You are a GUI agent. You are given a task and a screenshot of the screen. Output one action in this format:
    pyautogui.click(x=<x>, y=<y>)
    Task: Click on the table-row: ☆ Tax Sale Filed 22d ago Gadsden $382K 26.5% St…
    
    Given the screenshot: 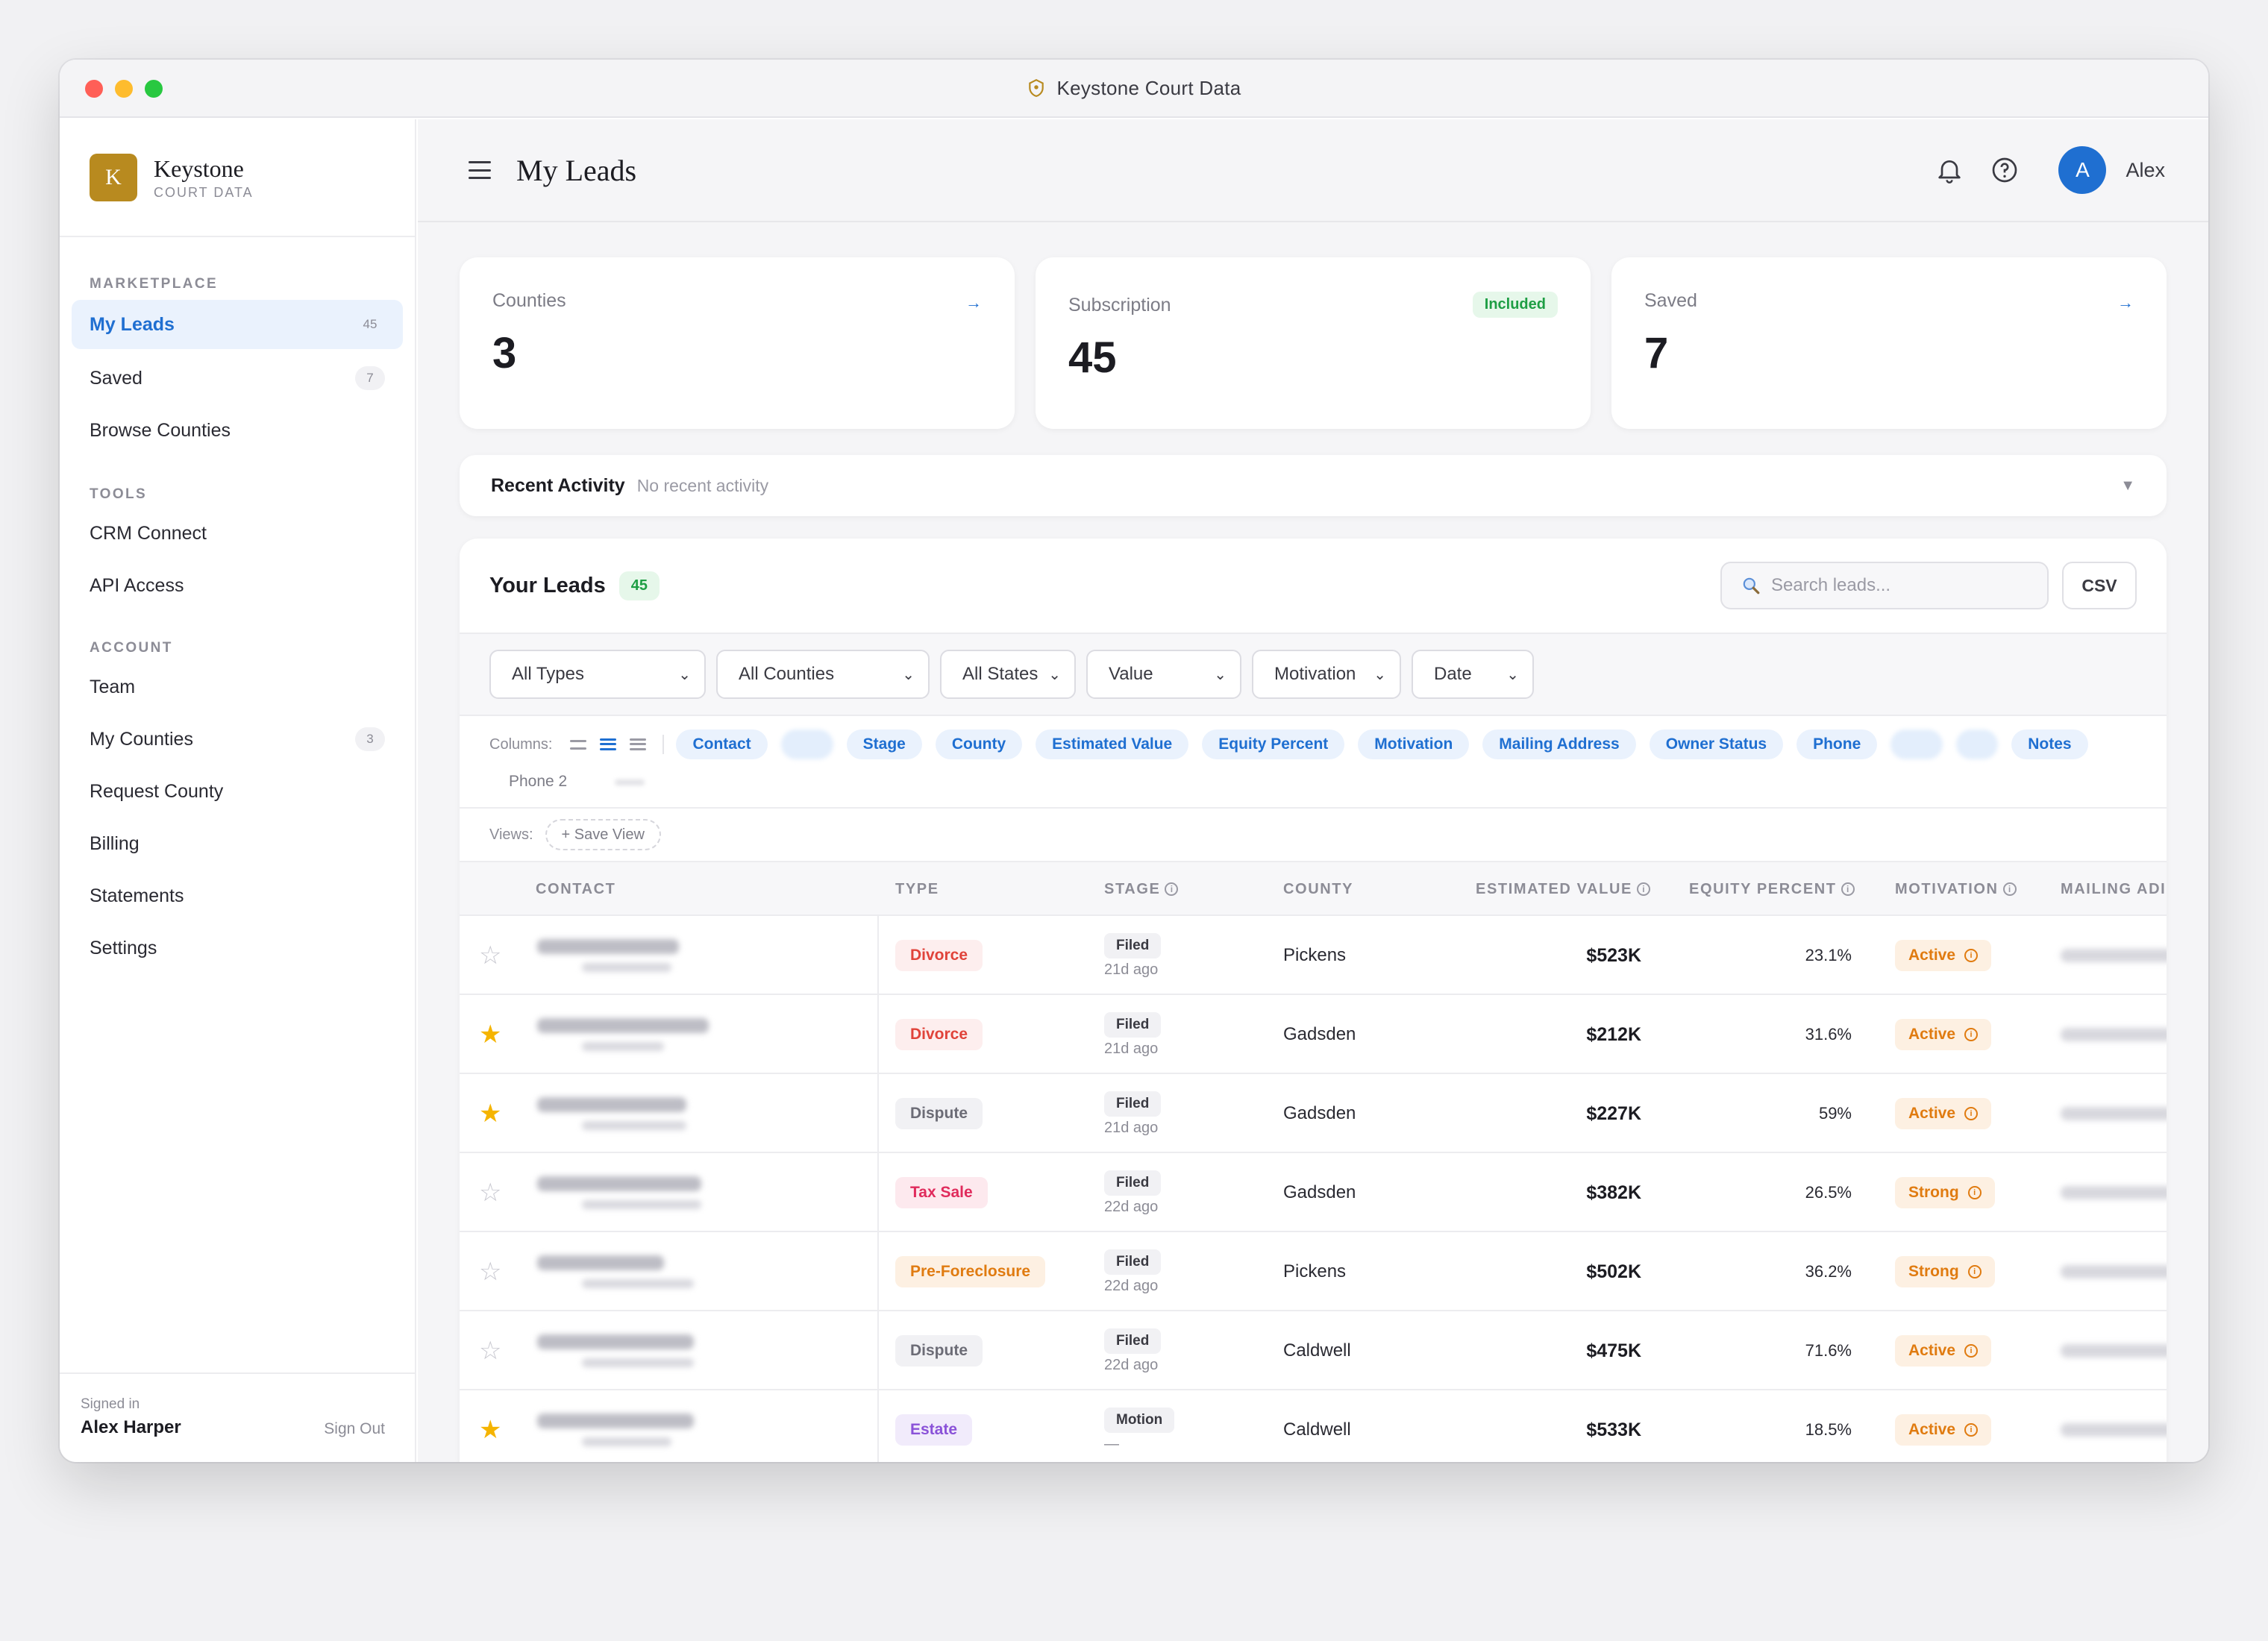 What is the action you would take?
    pyautogui.click(x=1313, y=1192)
    